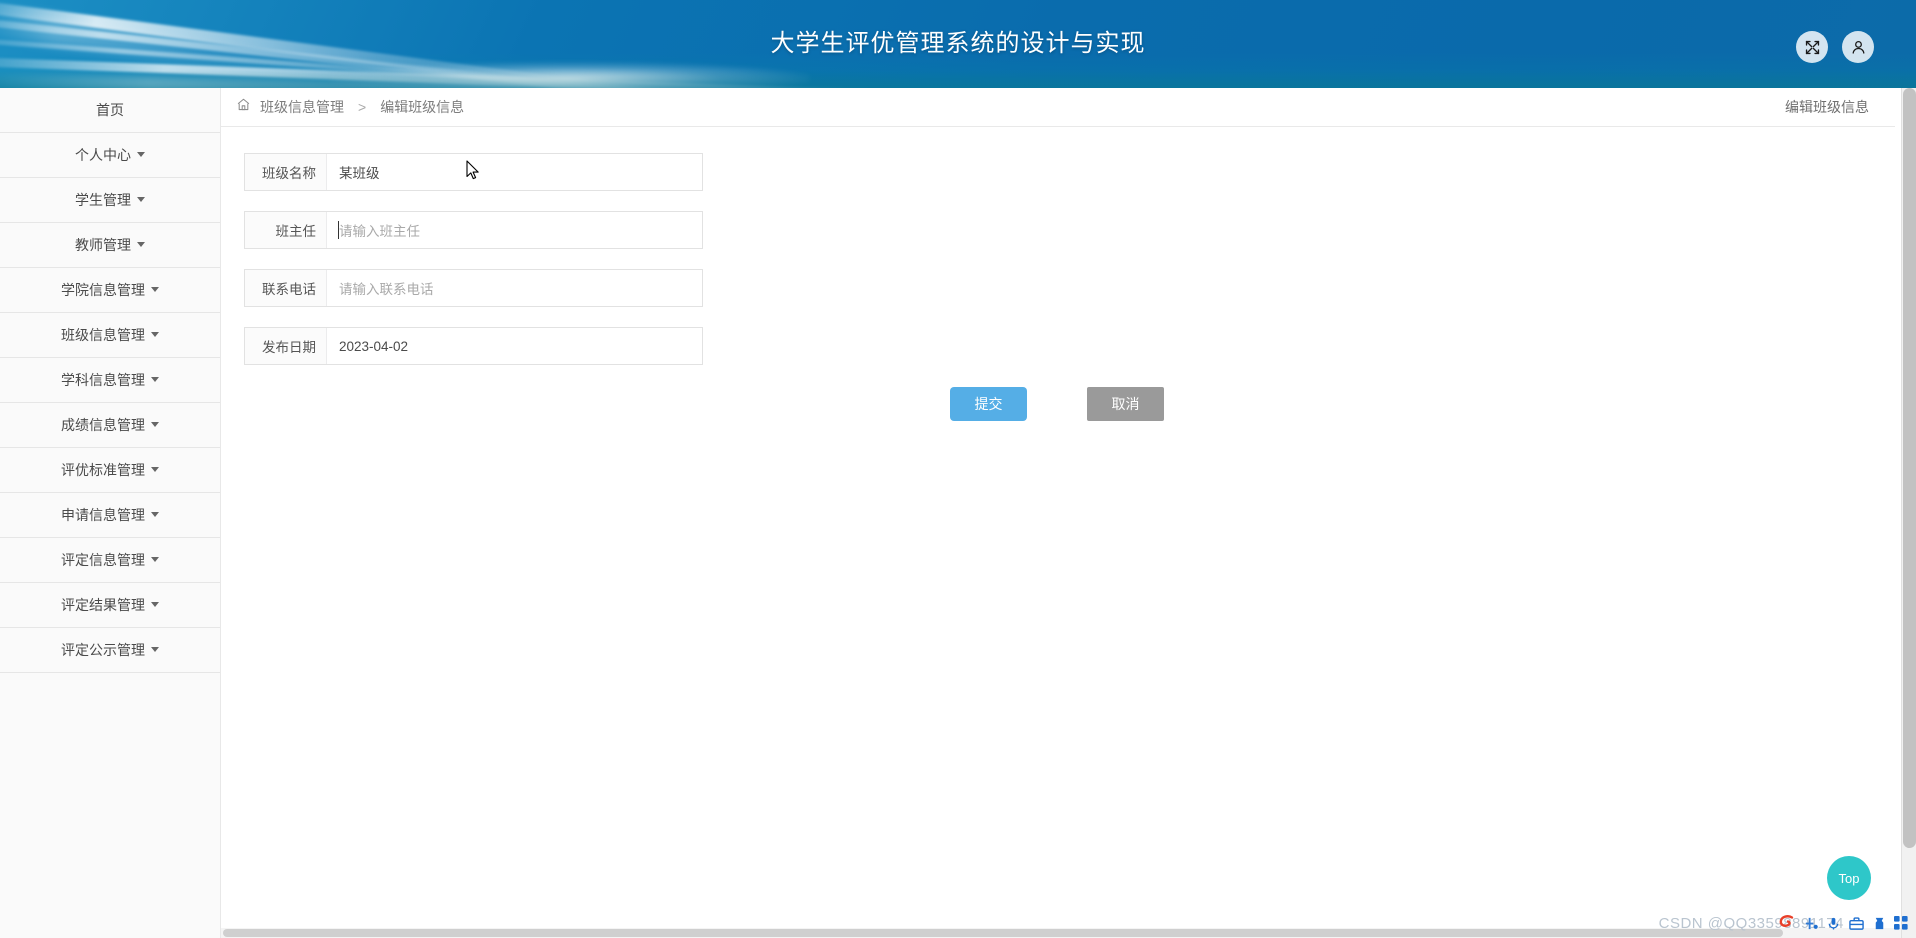 The image size is (1916, 938). I want to click on form-field-value: 2023-04-02, so click(374, 346).